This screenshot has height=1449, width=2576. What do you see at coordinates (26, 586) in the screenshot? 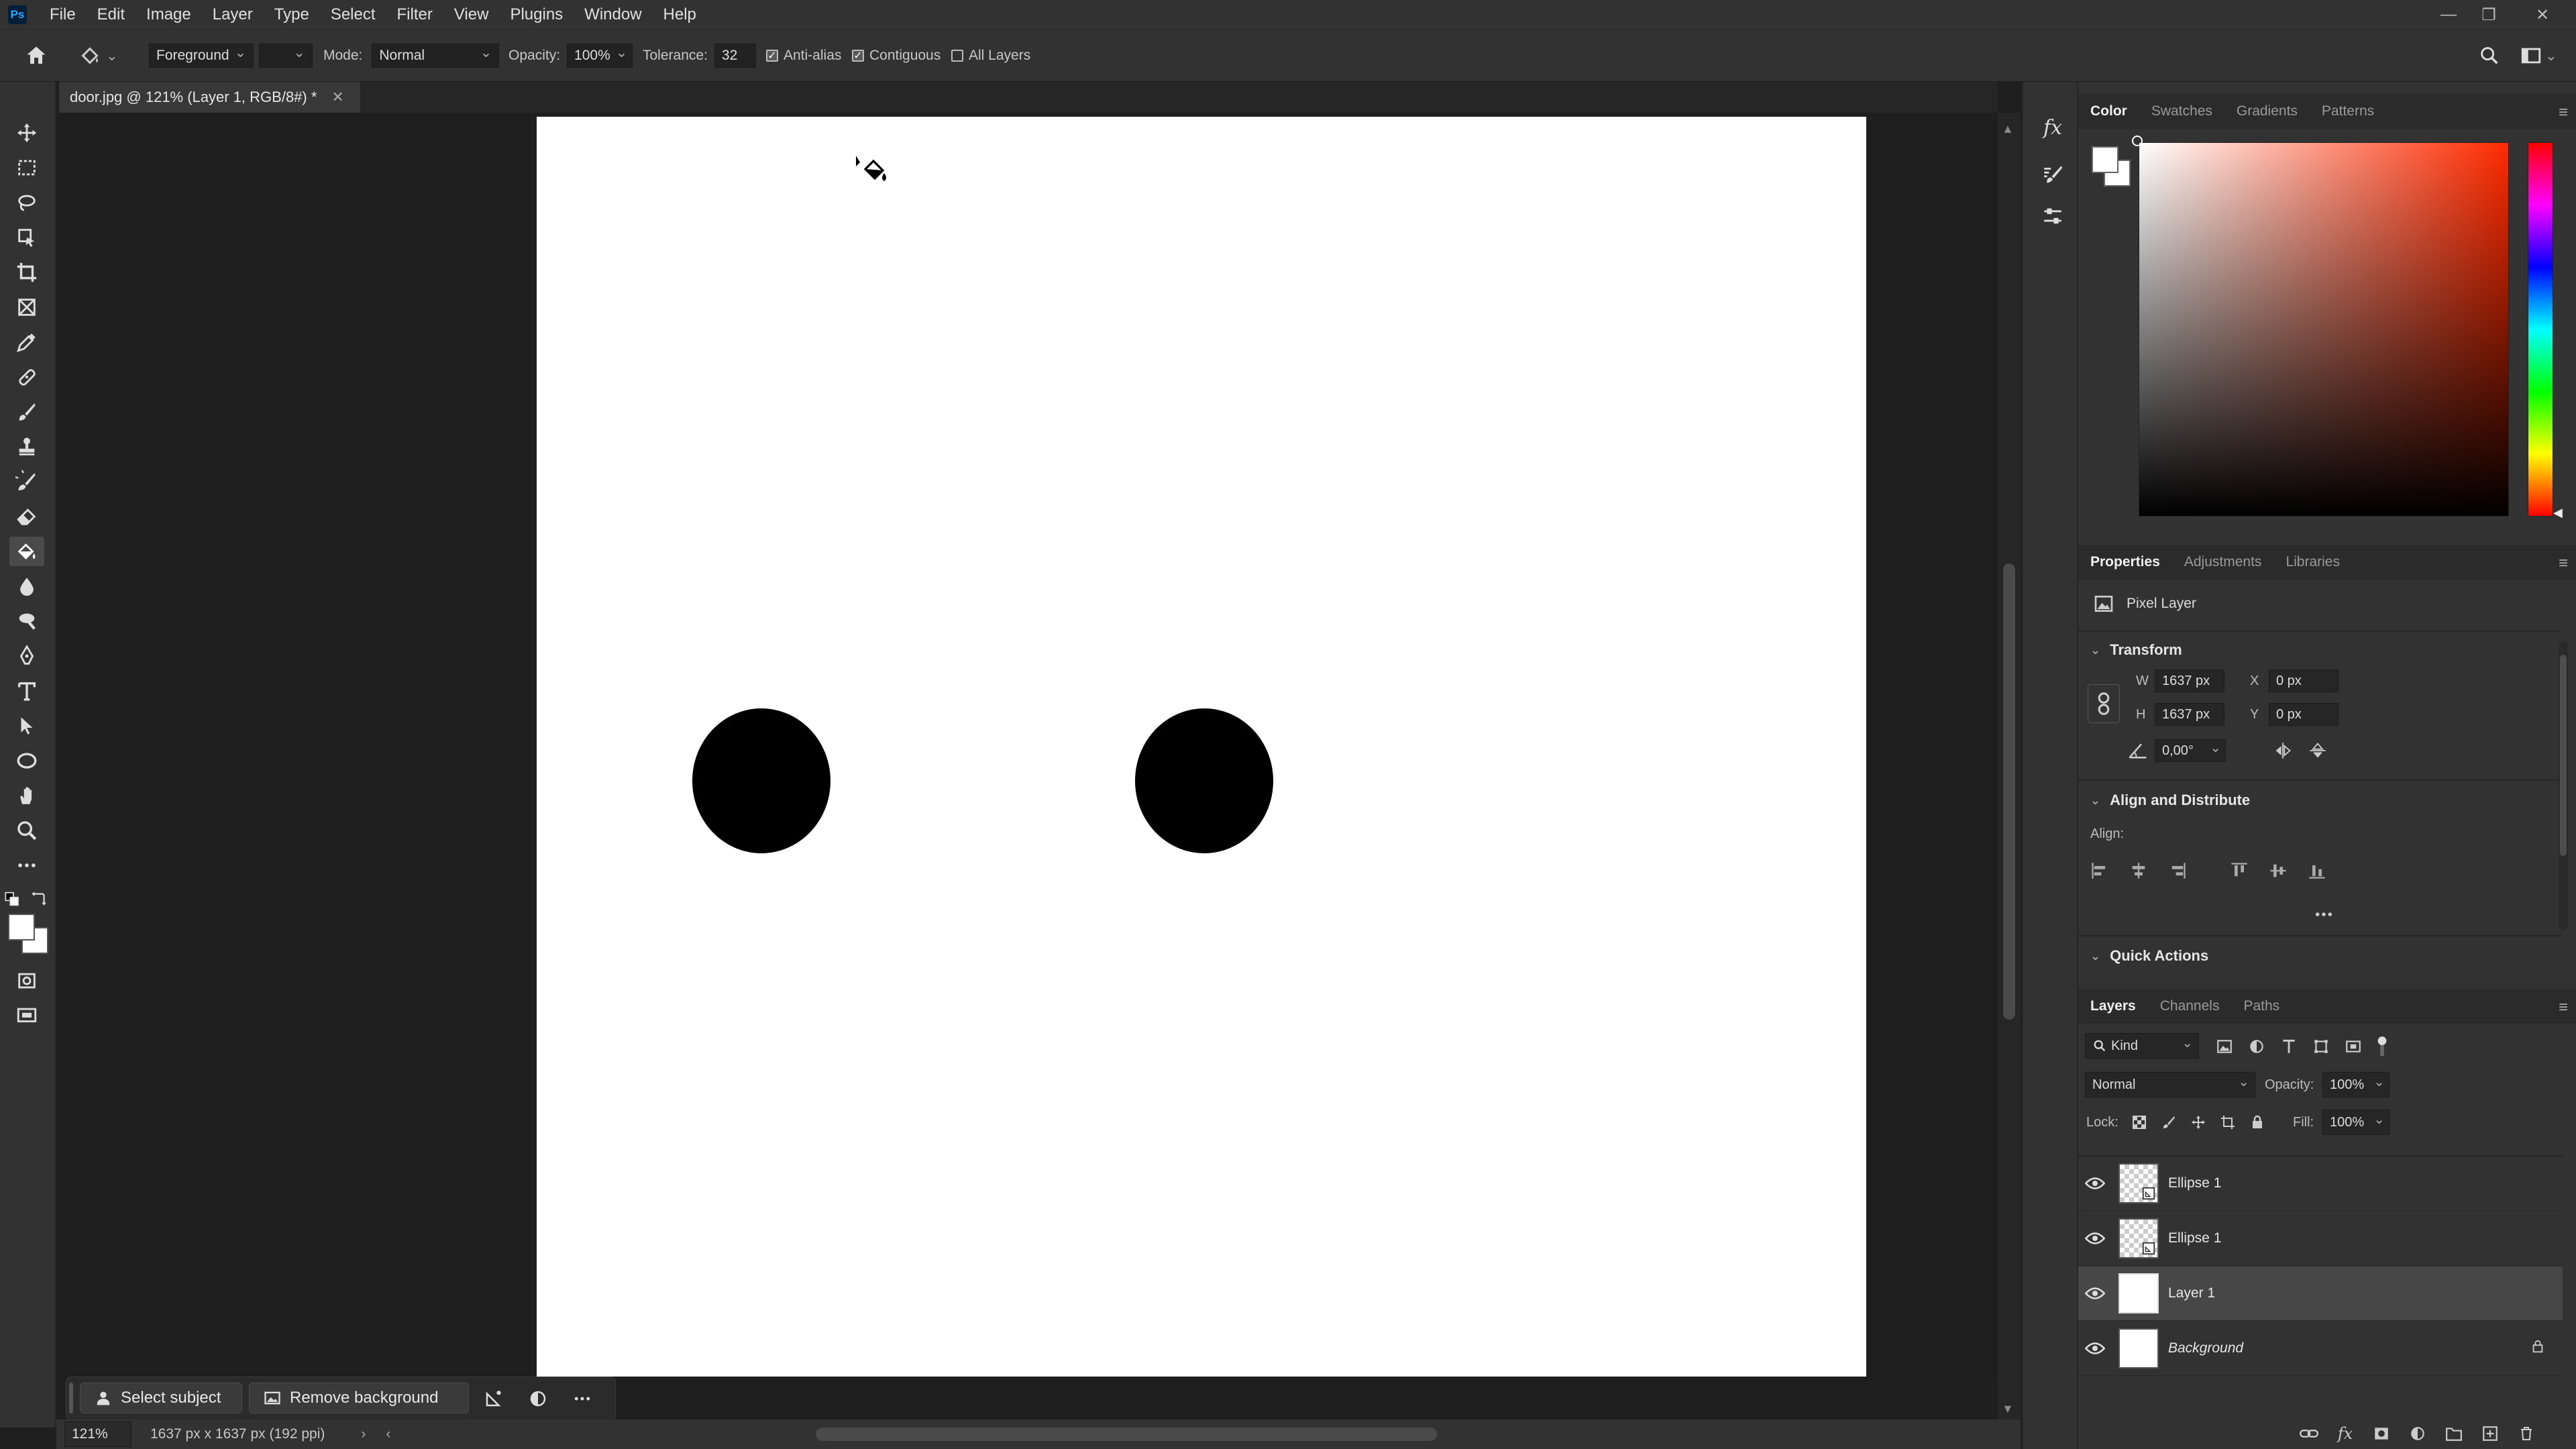
I see `blur-tool-icon` at bounding box center [26, 586].